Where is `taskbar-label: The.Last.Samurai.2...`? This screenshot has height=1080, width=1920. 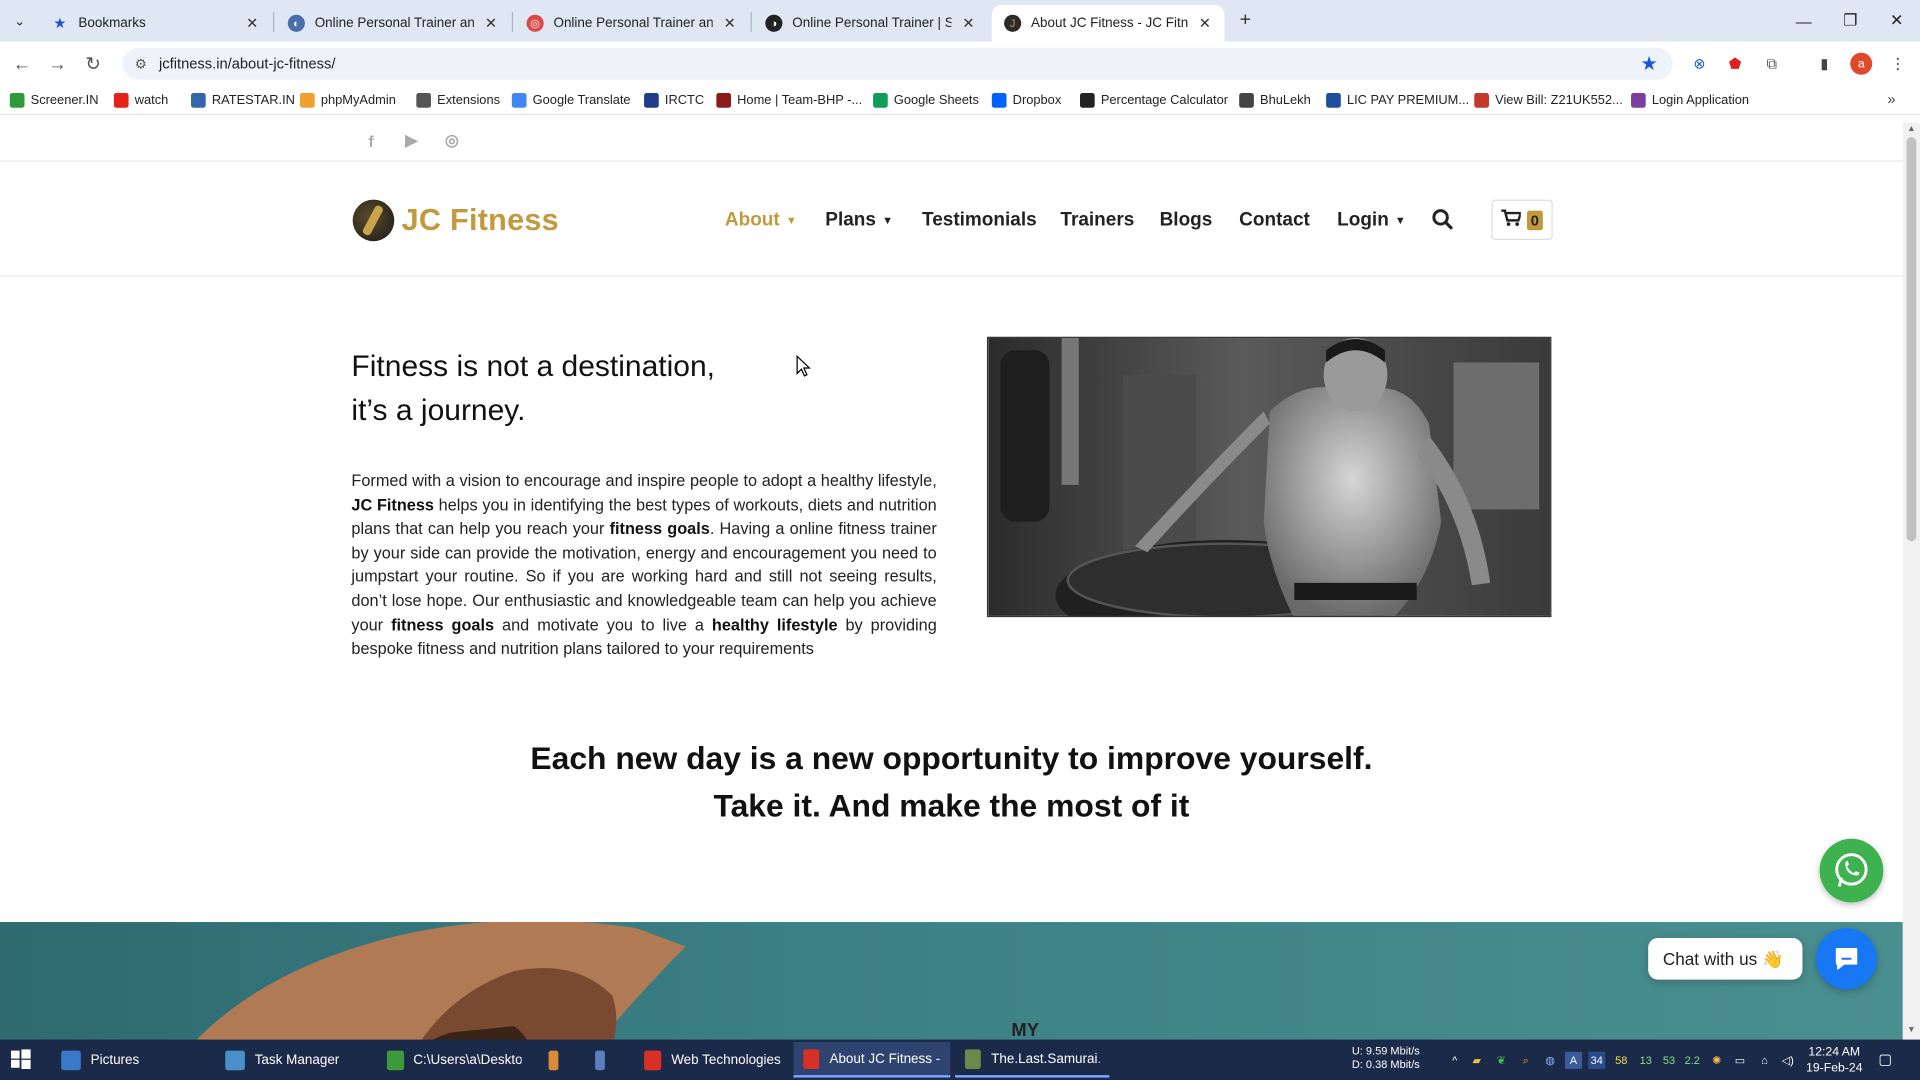
taskbar-label: The.Last.Samurai.2... is located at coordinates (1045, 1058).